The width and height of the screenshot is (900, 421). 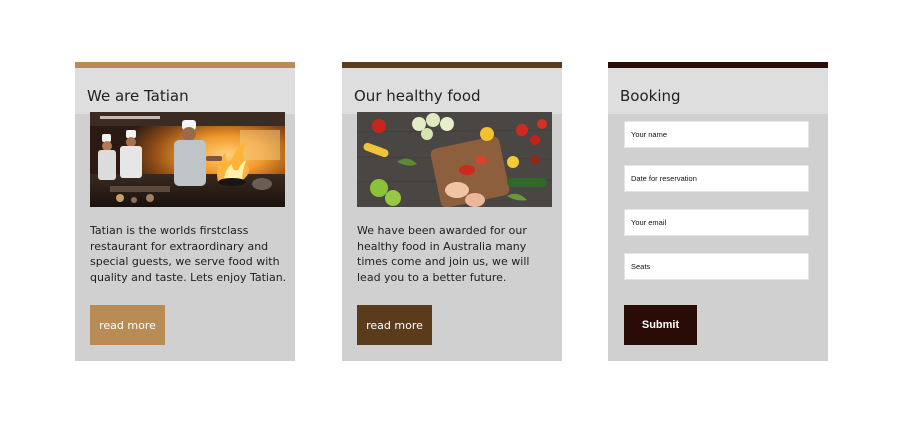 I want to click on booking-title: Booking, so click(x=650, y=96).